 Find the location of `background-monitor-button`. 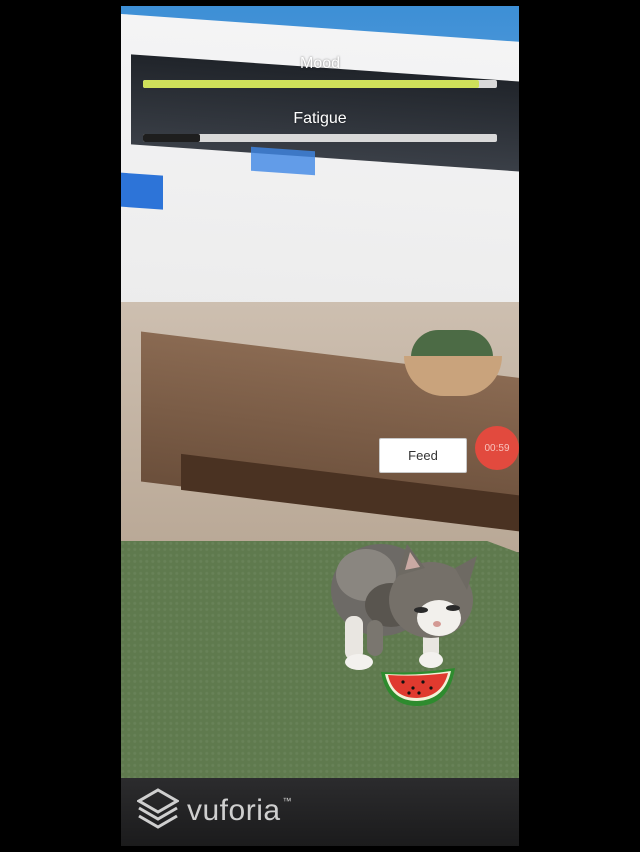

background-monitor-button is located at coordinates (142, 191).